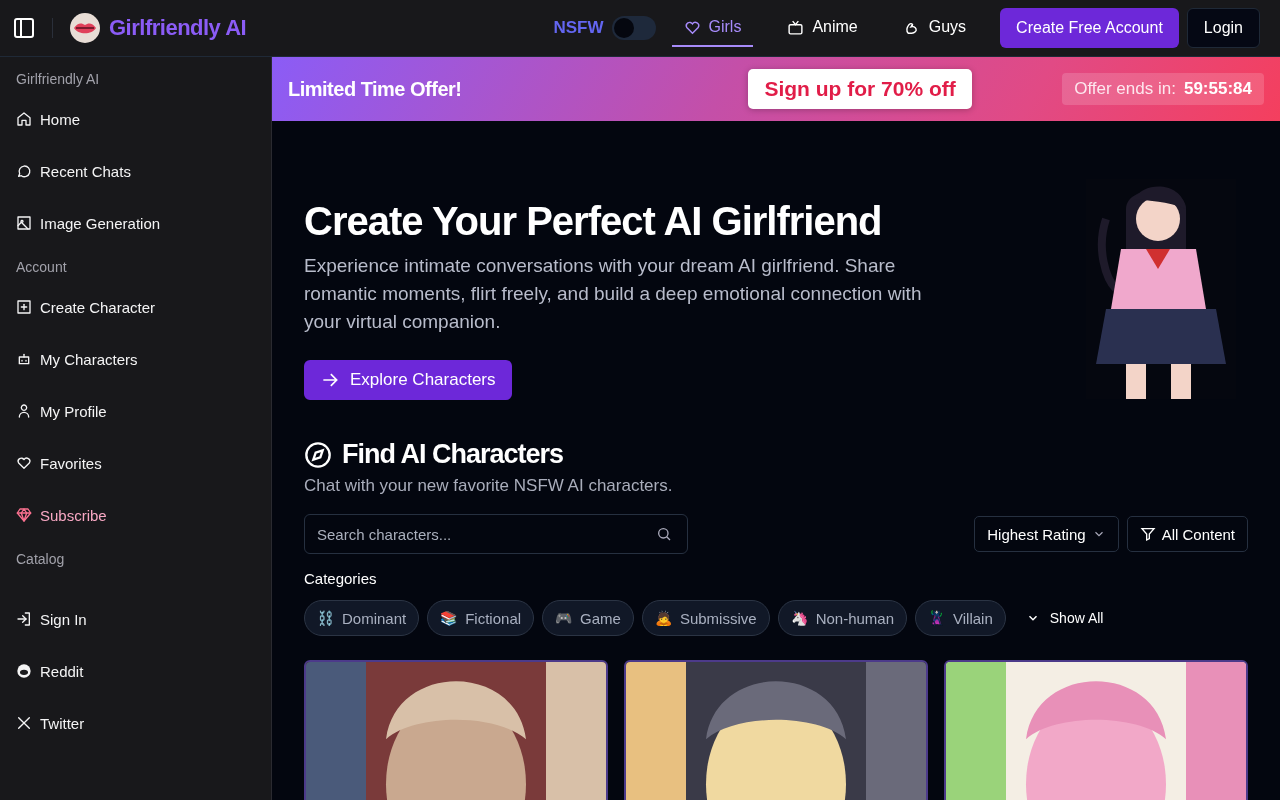  I want to click on brand-name: Girlfriendly AI, so click(178, 28).